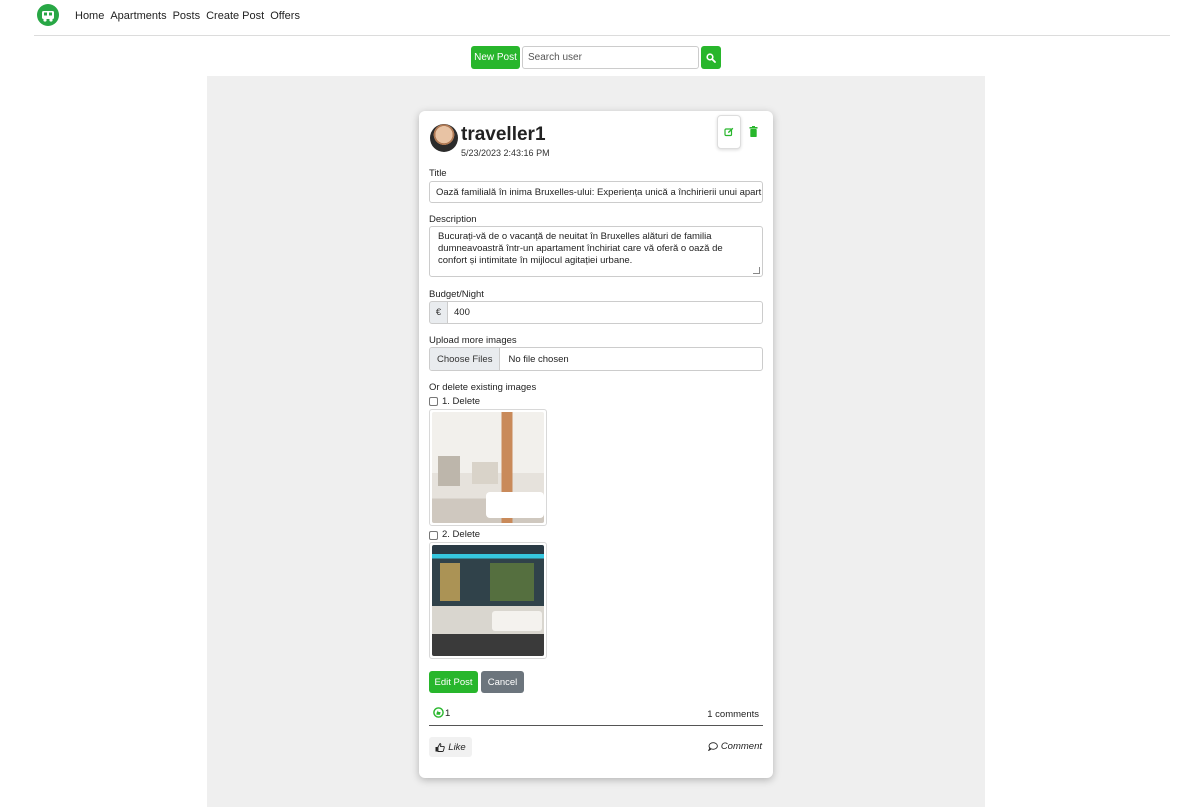 This screenshot has width=1195, height=807. I want to click on comment-label: Comment, so click(741, 746).